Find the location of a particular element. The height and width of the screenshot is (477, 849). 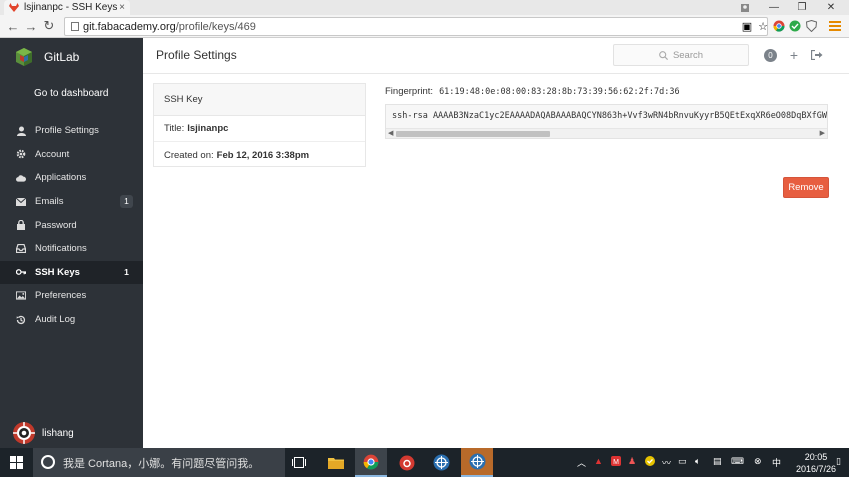

sidebar-item-label: Account is located at coordinates (52, 154).